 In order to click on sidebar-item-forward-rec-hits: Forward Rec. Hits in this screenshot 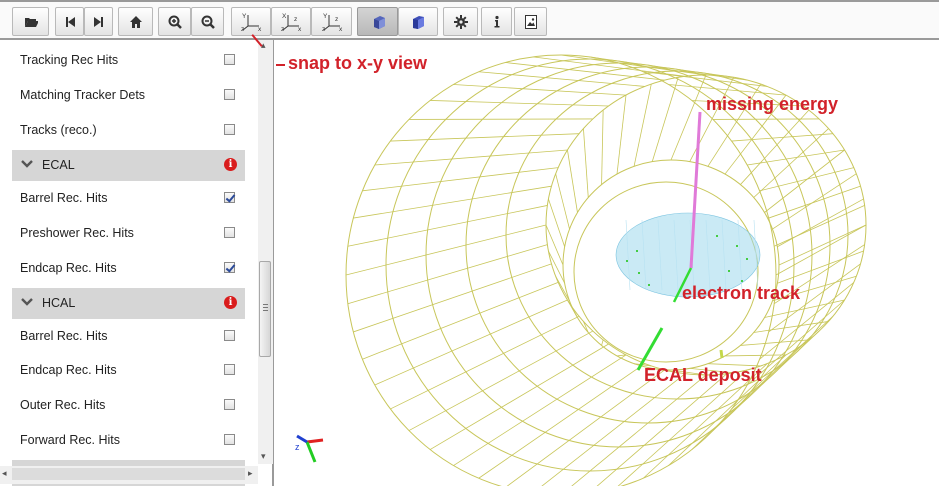, I will do `click(128, 440)`.